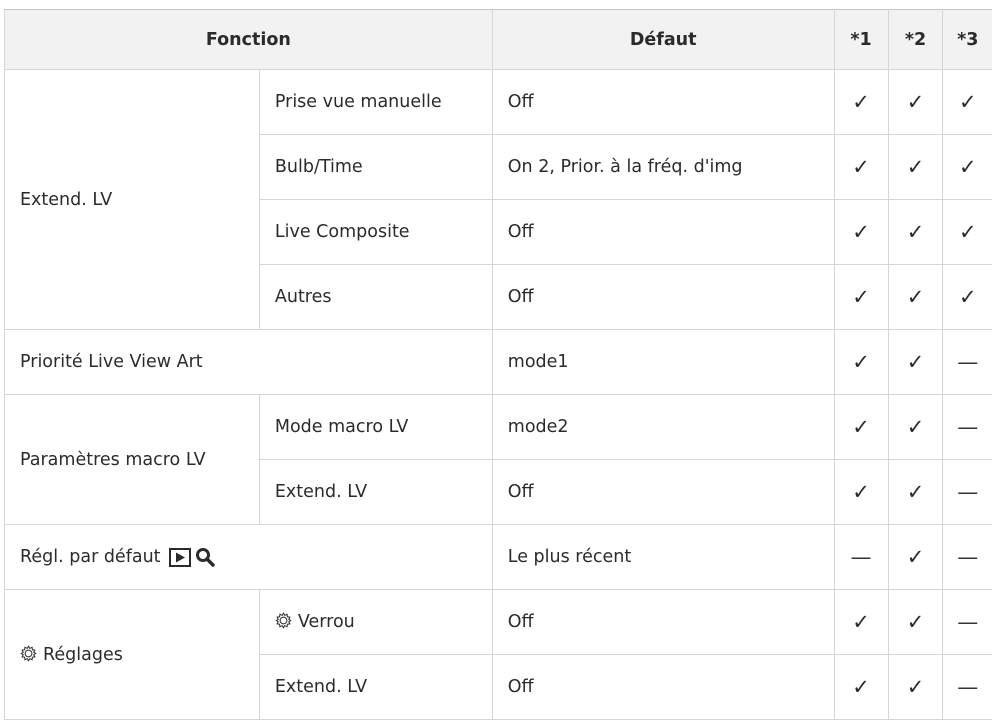  I want to click on sub-cell: Verrou, so click(375, 622).